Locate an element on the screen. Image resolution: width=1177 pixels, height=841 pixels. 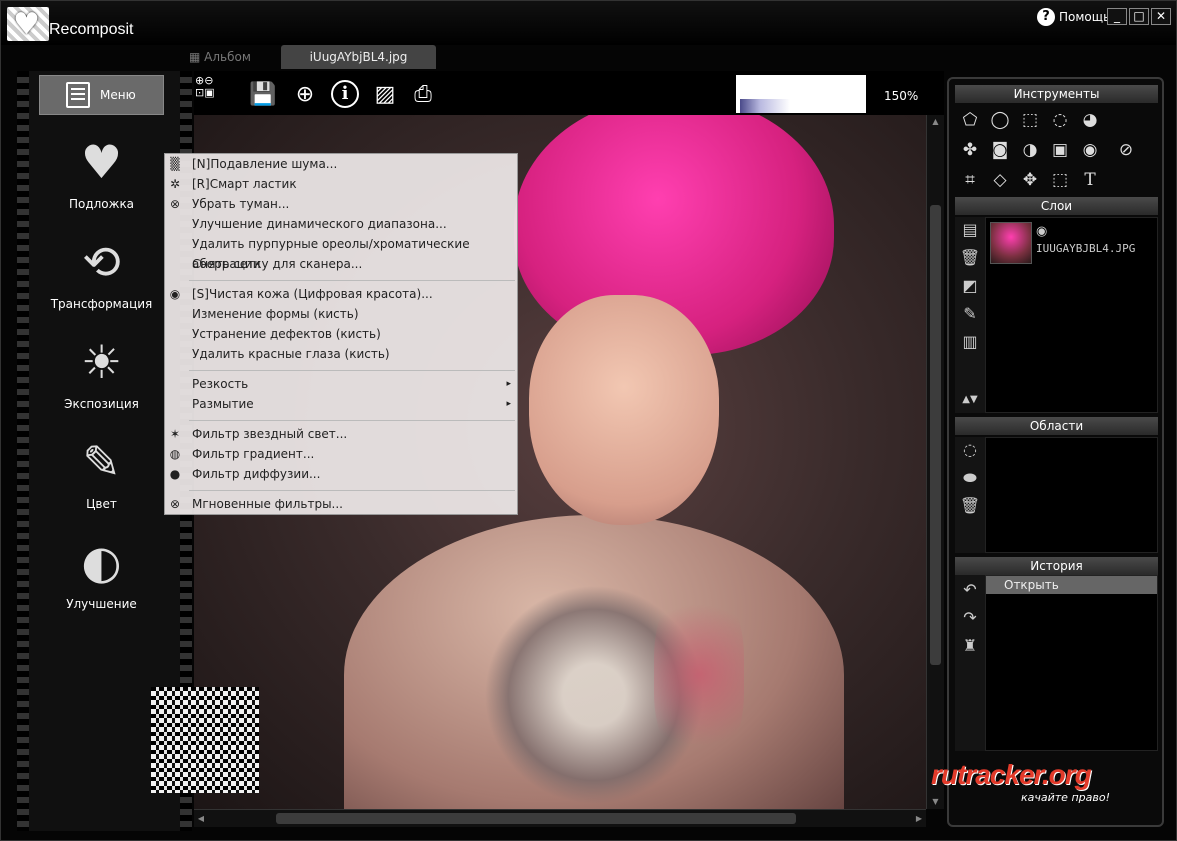
redo-icon: ↷ is located at coordinates (970, 618).